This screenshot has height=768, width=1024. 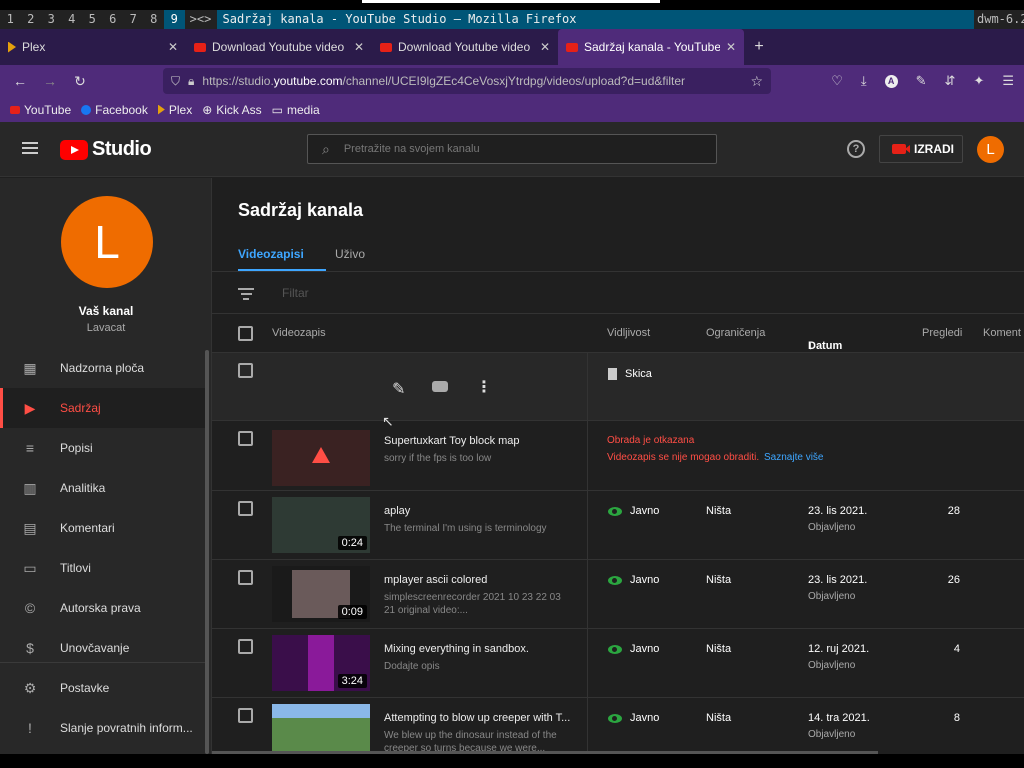 What do you see at coordinates (1008, 81) in the screenshot?
I see `menu-icon: ☰` at bounding box center [1008, 81].